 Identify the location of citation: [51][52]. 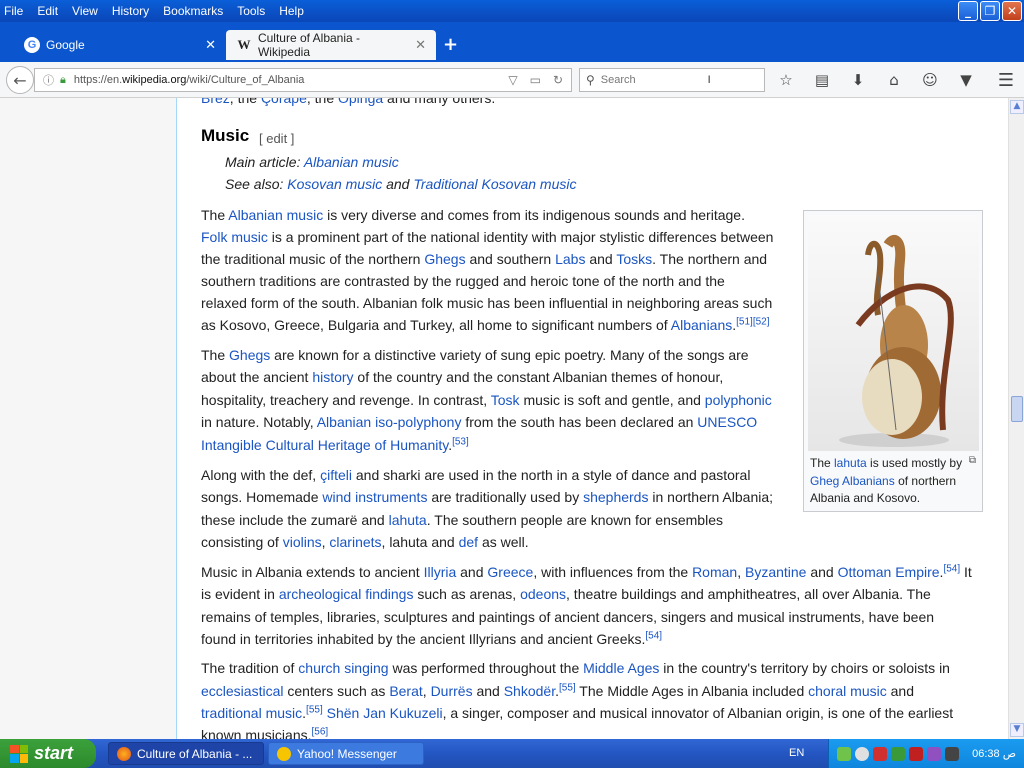
(752, 321).